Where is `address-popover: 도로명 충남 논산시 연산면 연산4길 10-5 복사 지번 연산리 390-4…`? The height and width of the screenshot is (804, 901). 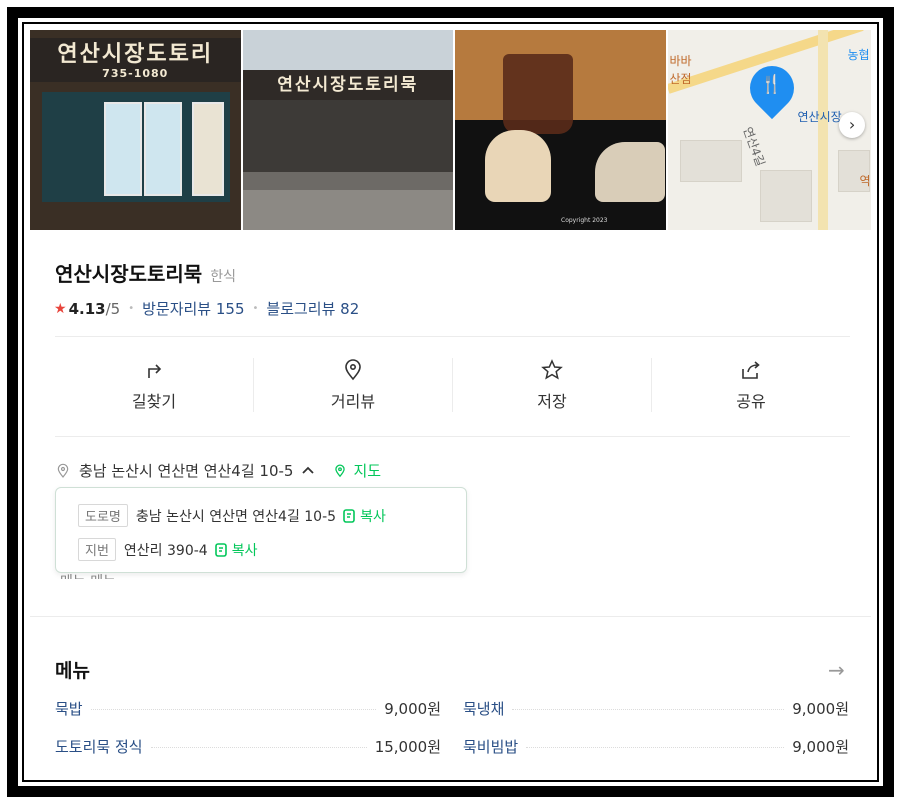 address-popover: 도로명 충남 논산시 연산면 연산4길 10-5 복사 지번 연산리 390-4… is located at coordinates (261, 530).